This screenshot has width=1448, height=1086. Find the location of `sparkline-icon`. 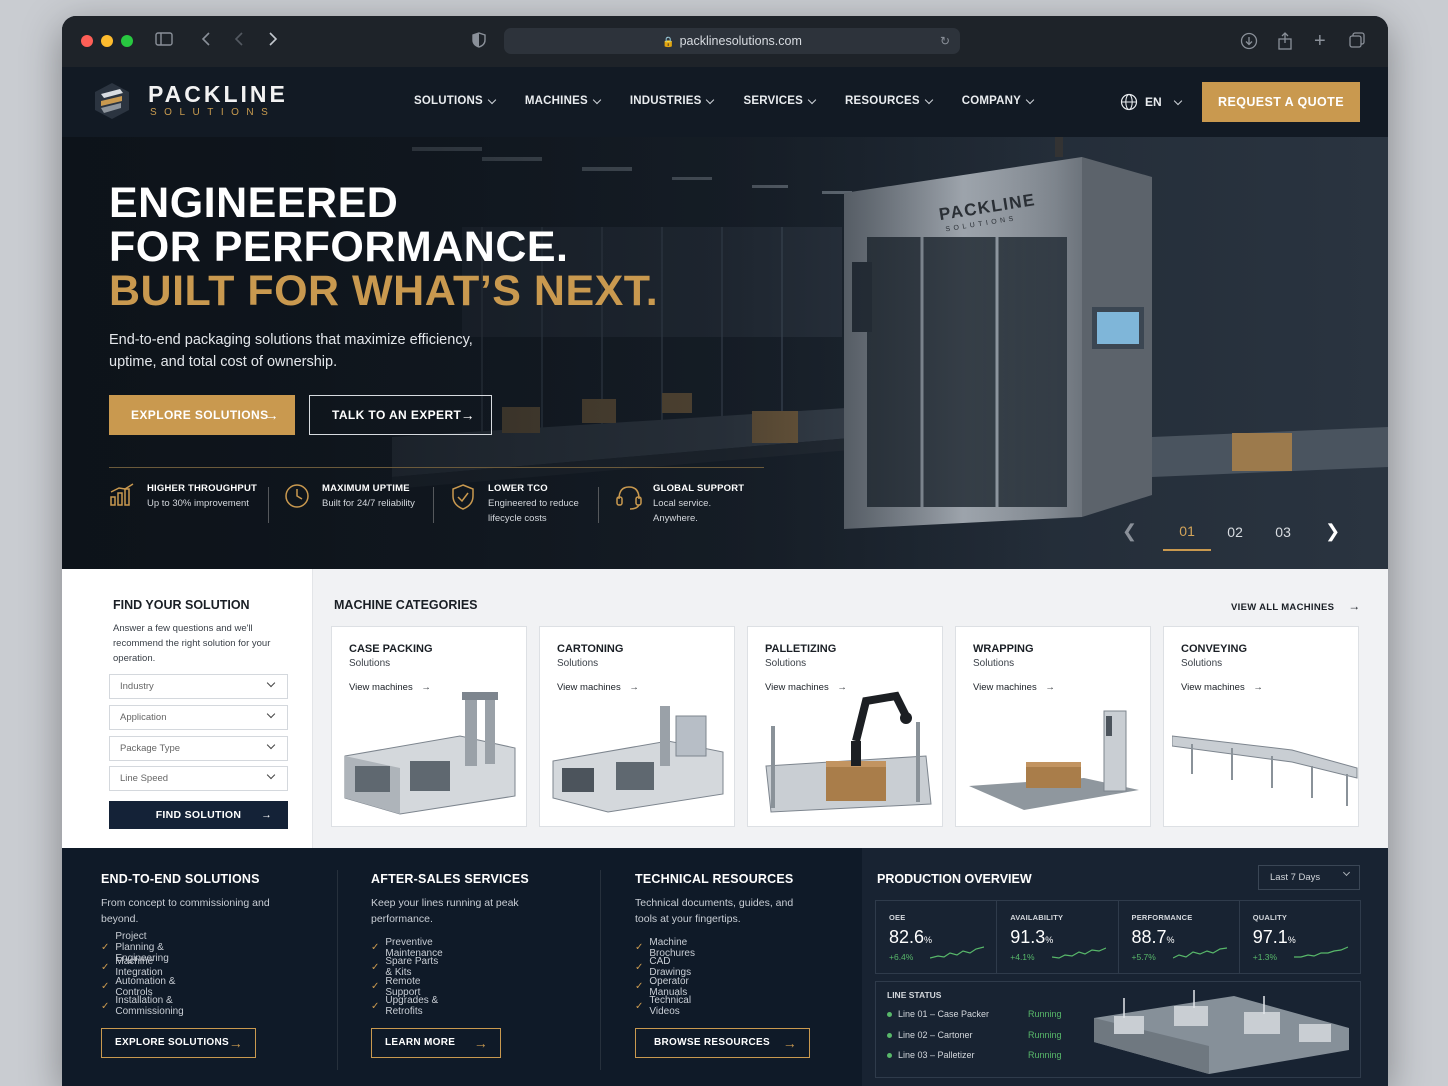

sparkline-icon is located at coordinates (957, 952).